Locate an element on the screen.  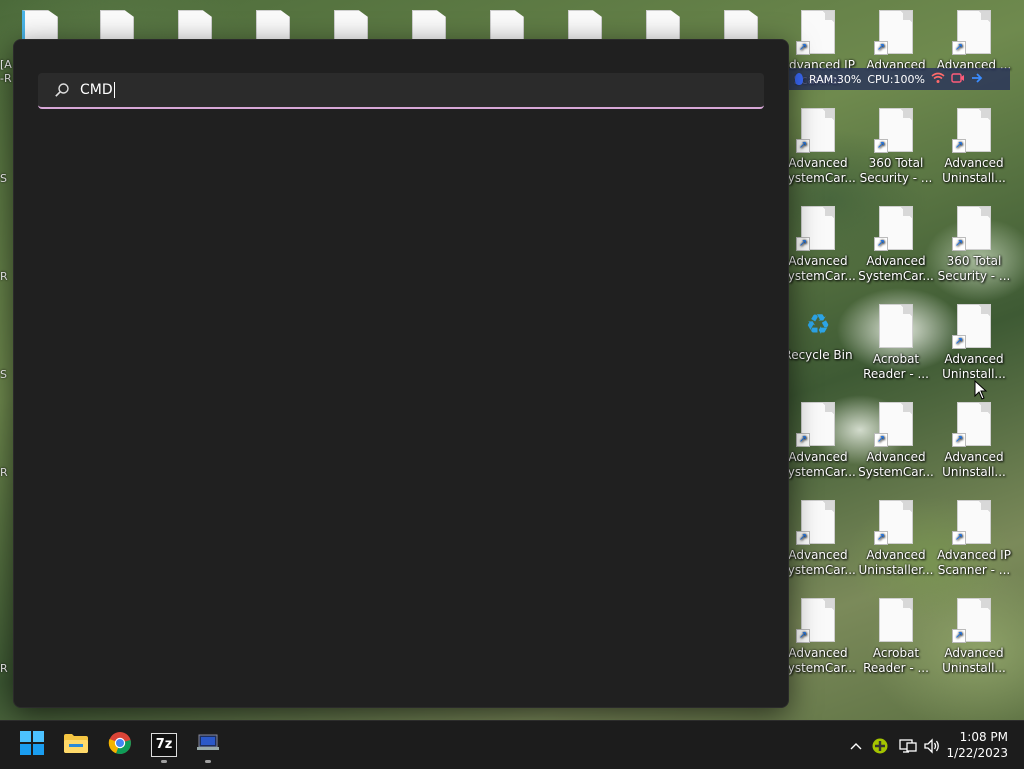
clock-date: 1/22/2023 is located at coordinates (977, 753).